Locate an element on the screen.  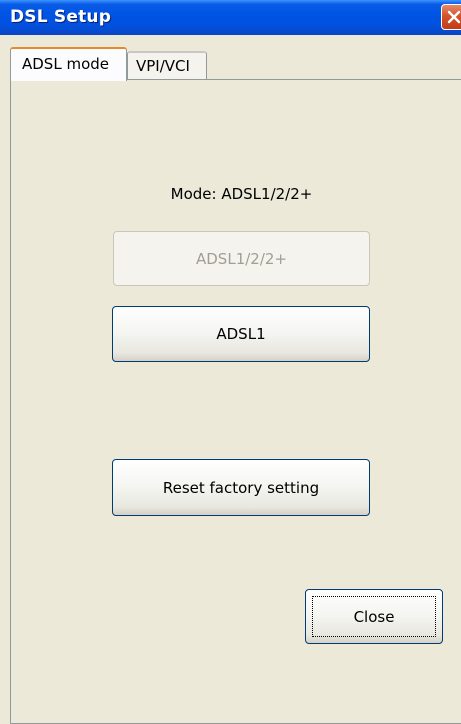
tab-adsl-mode-label: ADSL mode is located at coordinates (65, 64).